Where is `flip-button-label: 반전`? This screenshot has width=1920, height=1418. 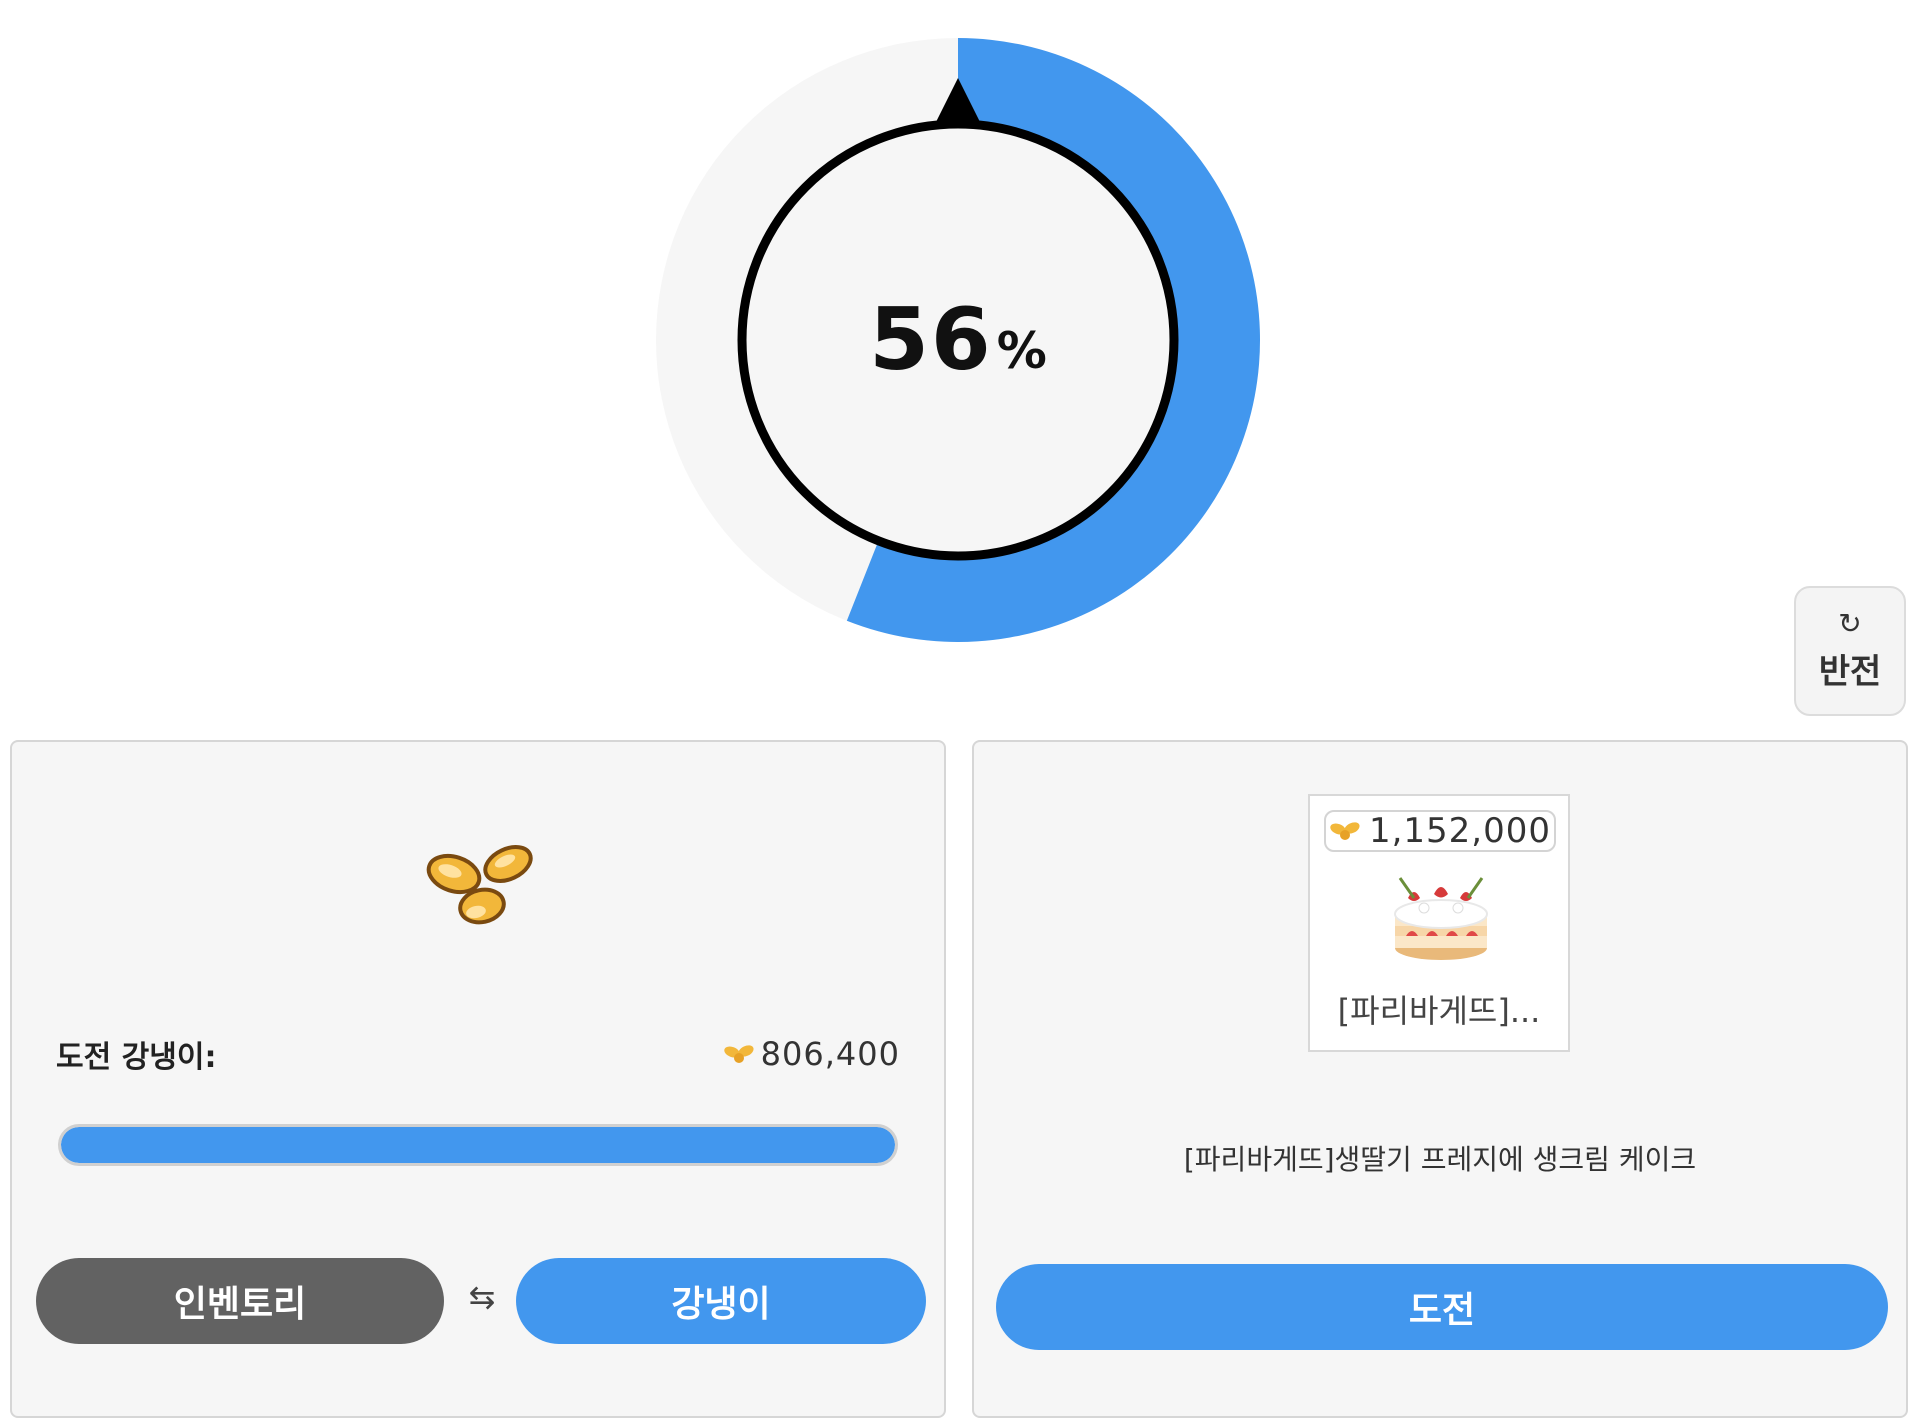
flip-button-label: 반전 is located at coordinates (1850, 671).